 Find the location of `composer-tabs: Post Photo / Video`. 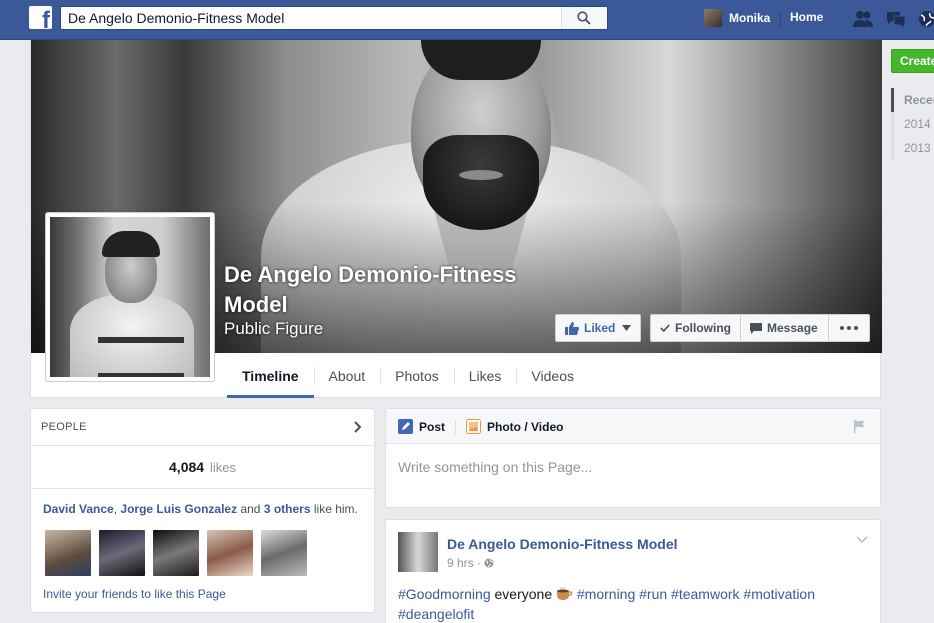

composer-tabs: Post Photo / Video is located at coordinates (633, 426).